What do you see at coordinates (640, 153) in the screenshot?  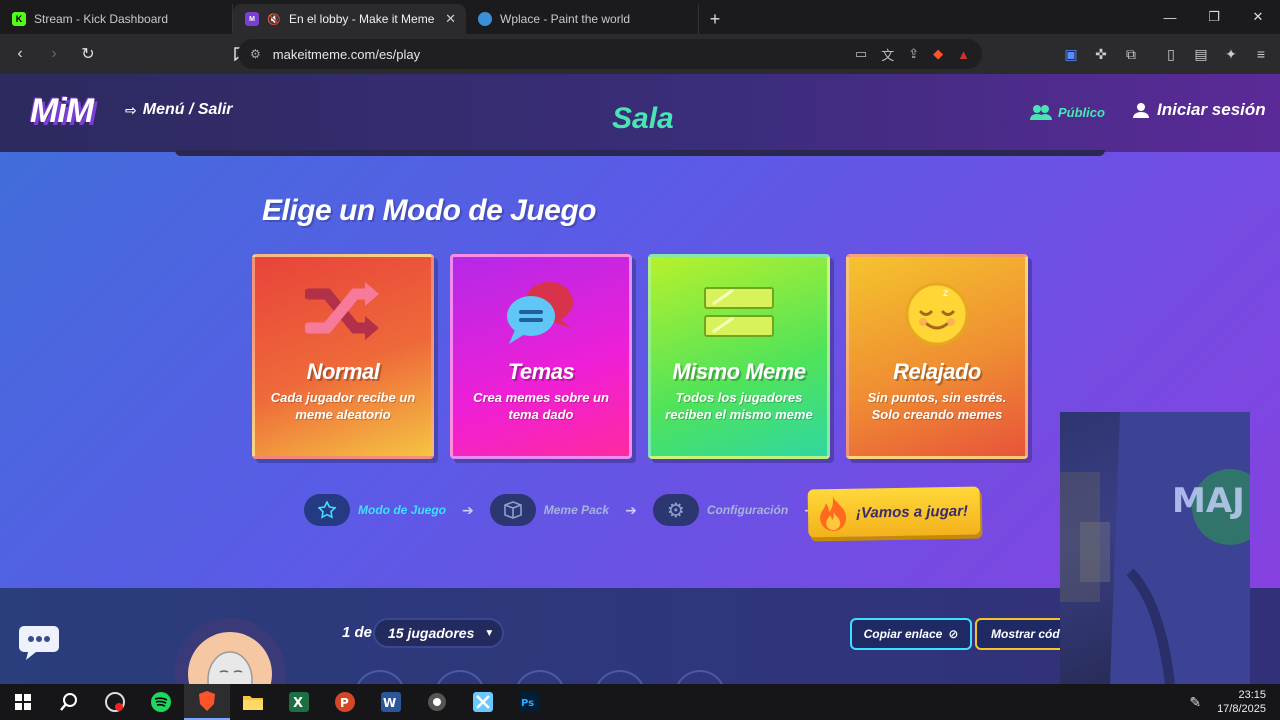 I see `header-divider` at bounding box center [640, 153].